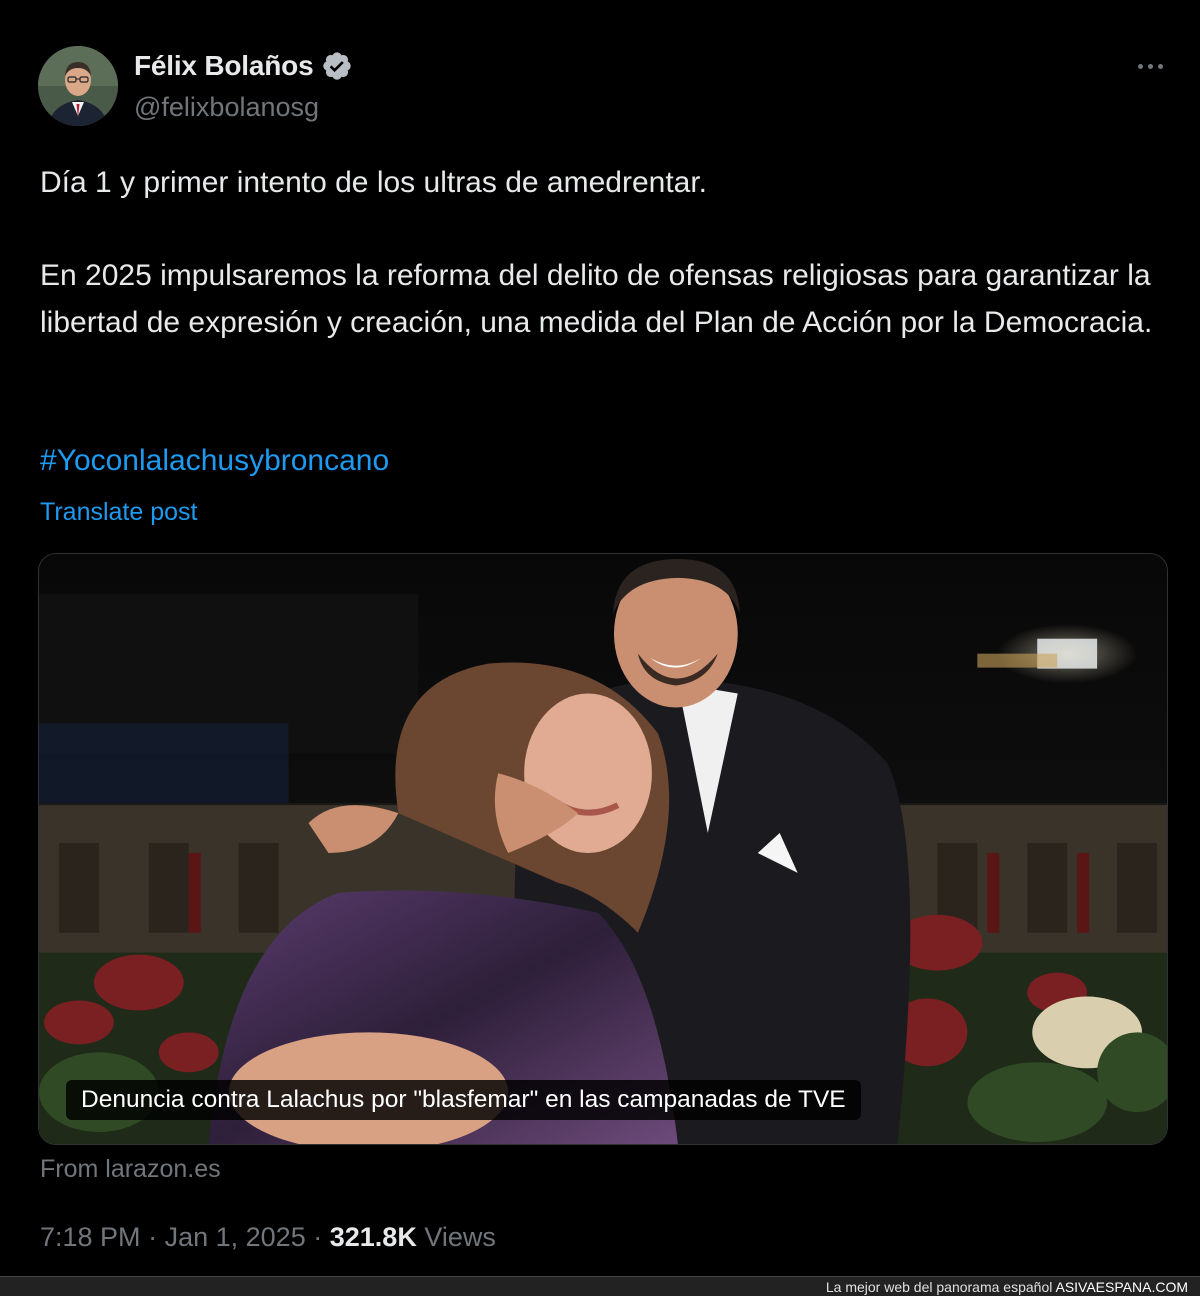 The width and height of the screenshot is (1200, 1296). Describe the element at coordinates (235, 1237) in the screenshot. I see `post-date: Jan 1, 2025` at that location.